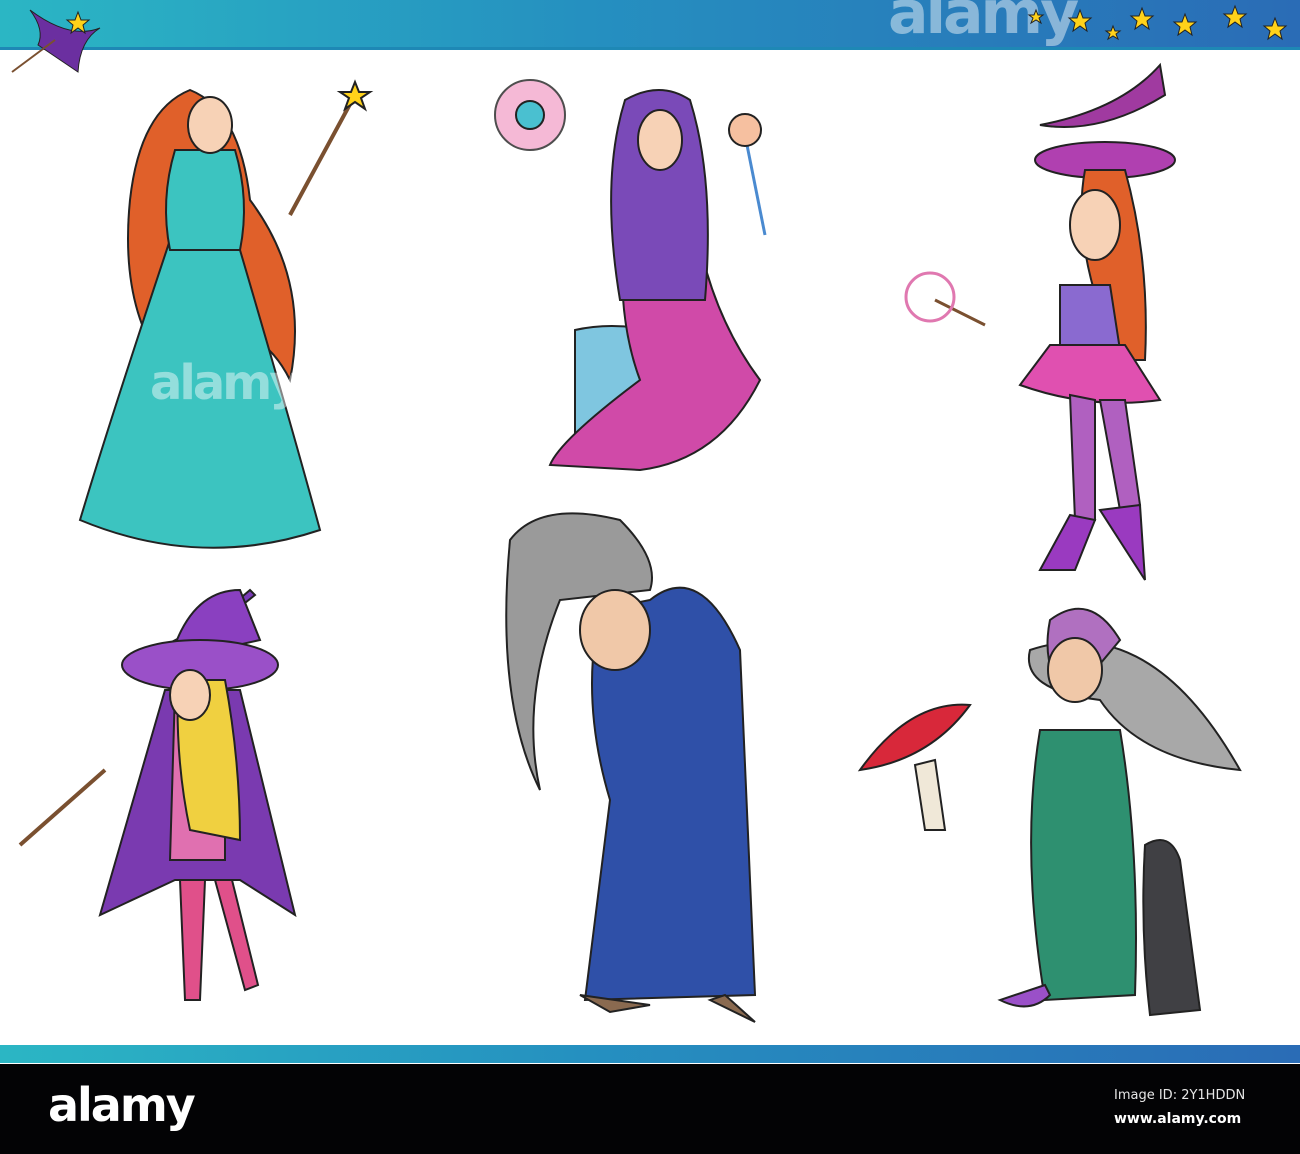 This screenshot has height=1154, width=1300. I want to click on watermark: alamy, so click(225, 383).